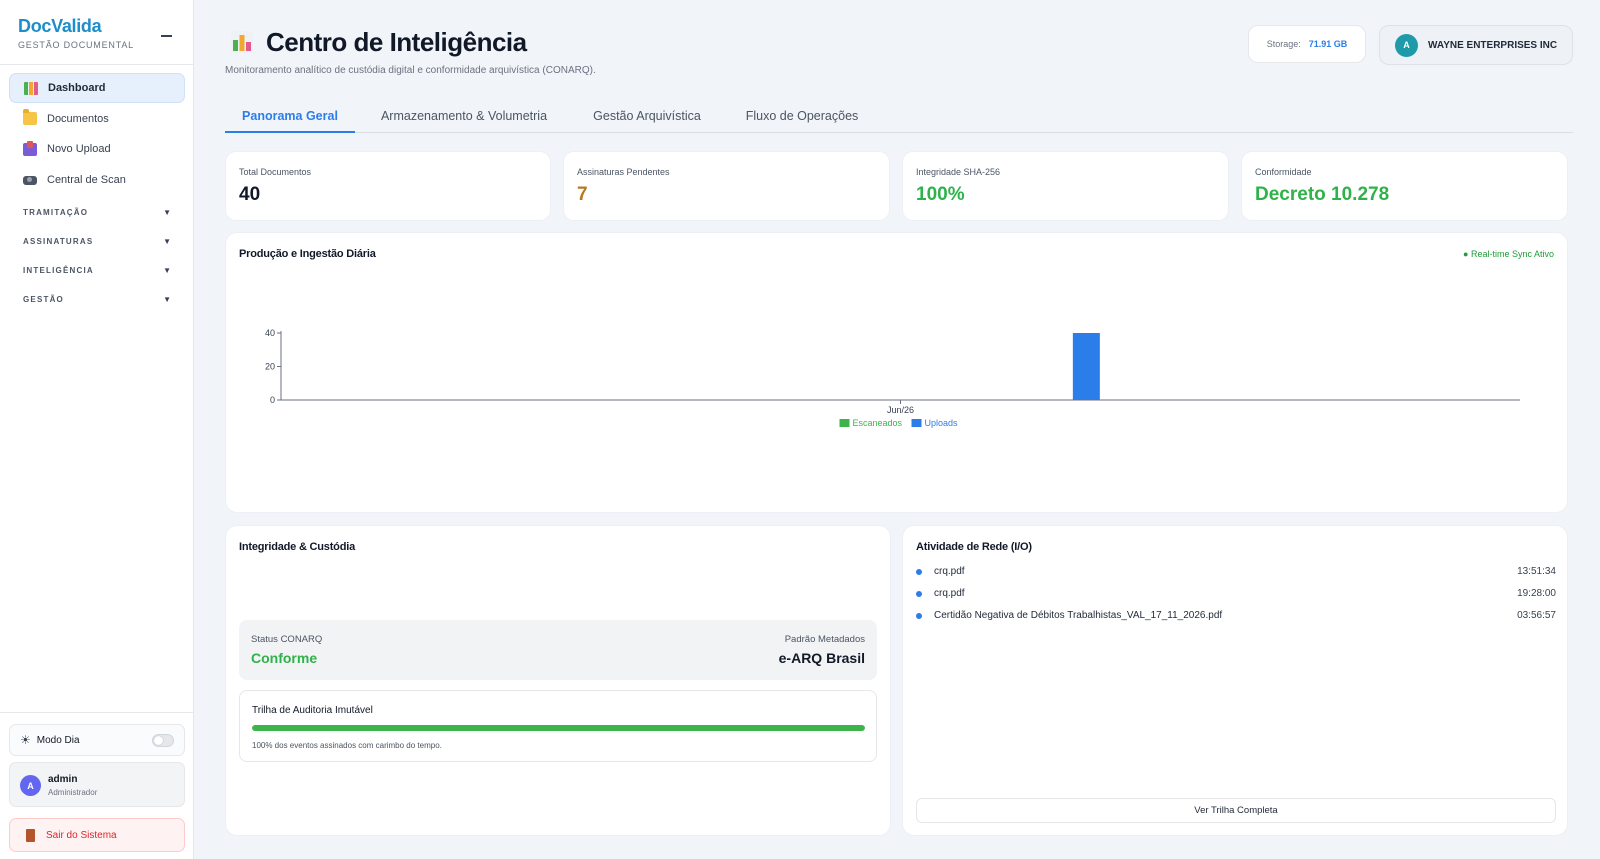 This screenshot has width=1600, height=859. I want to click on brand: DocValida GESTÃO DOCUMENTAL, so click(76, 33).